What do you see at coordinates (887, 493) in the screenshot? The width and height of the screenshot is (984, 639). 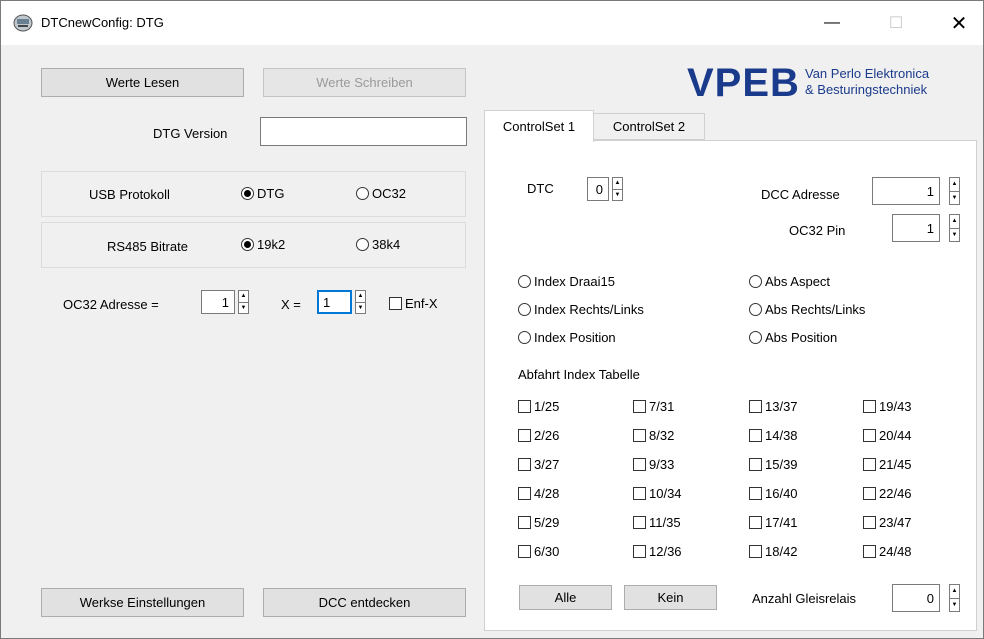 I see `abfahrt-checkbox: 22/46` at bounding box center [887, 493].